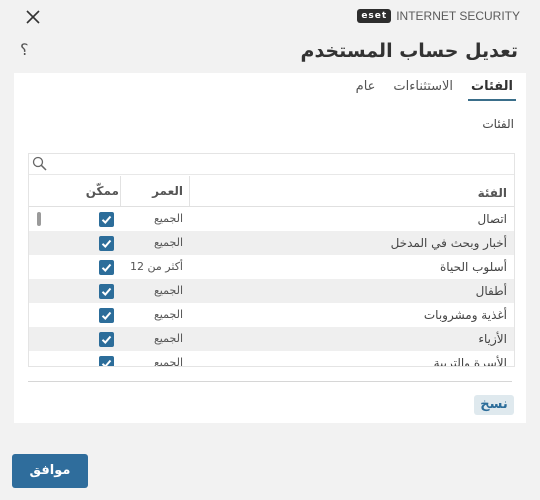  Describe the element at coordinates (492, 219) in the screenshot. I see `category-cell: اتصال` at that location.